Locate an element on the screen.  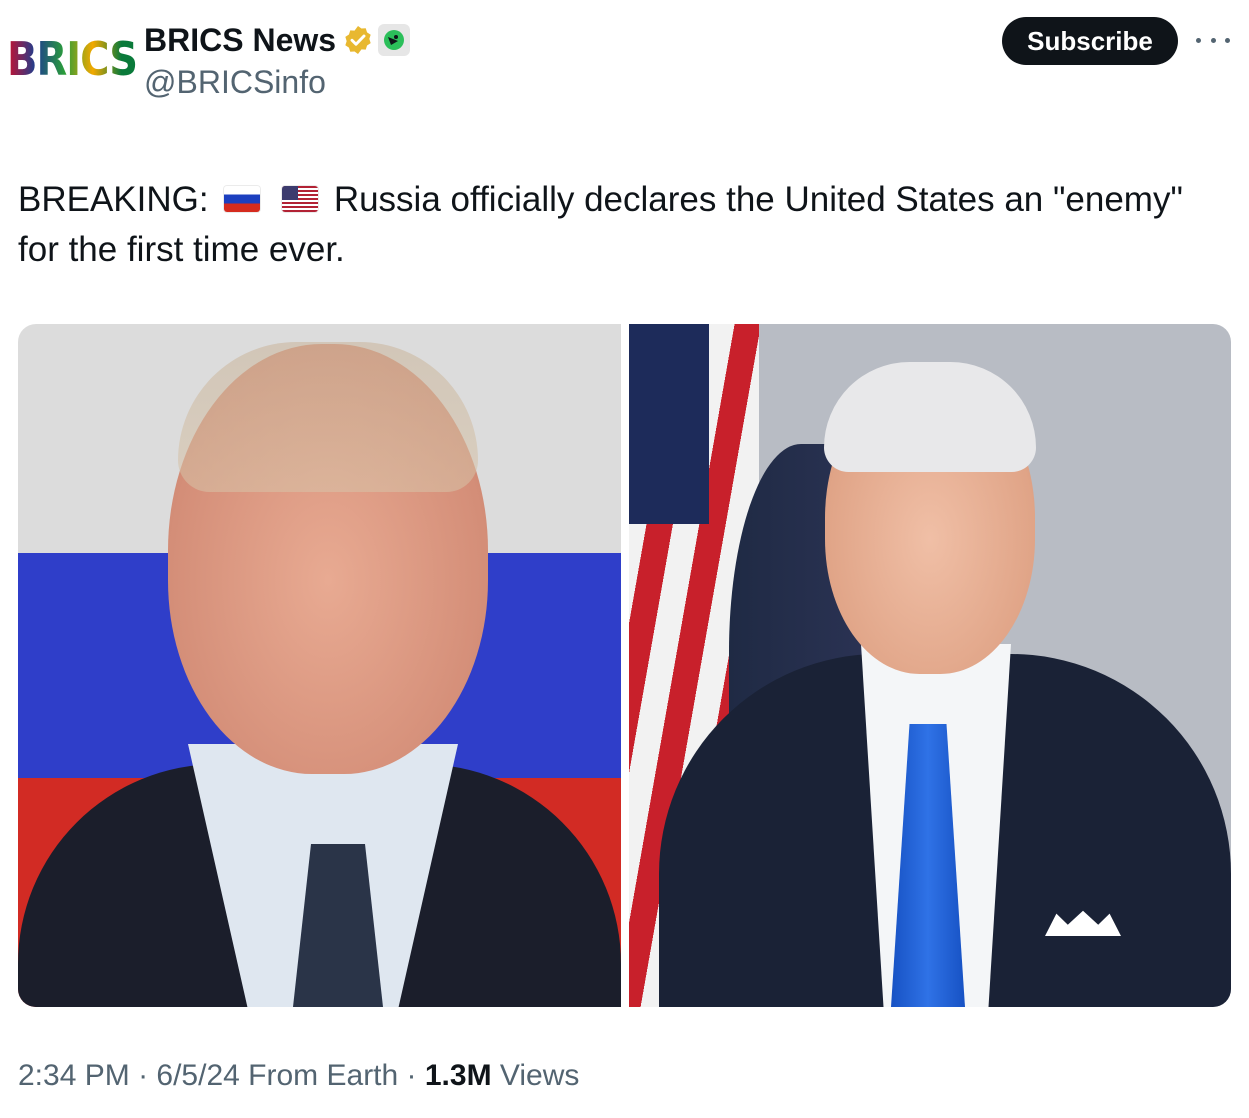
verified-badge-icon is located at coordinates (358, 40).